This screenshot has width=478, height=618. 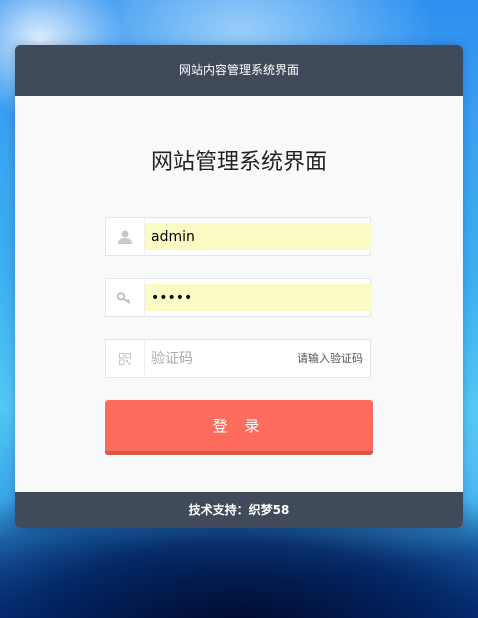 What do you see at coordinates (125, 236) in the screenshot?
I see `user-icon` at bounding box center [125, 236].